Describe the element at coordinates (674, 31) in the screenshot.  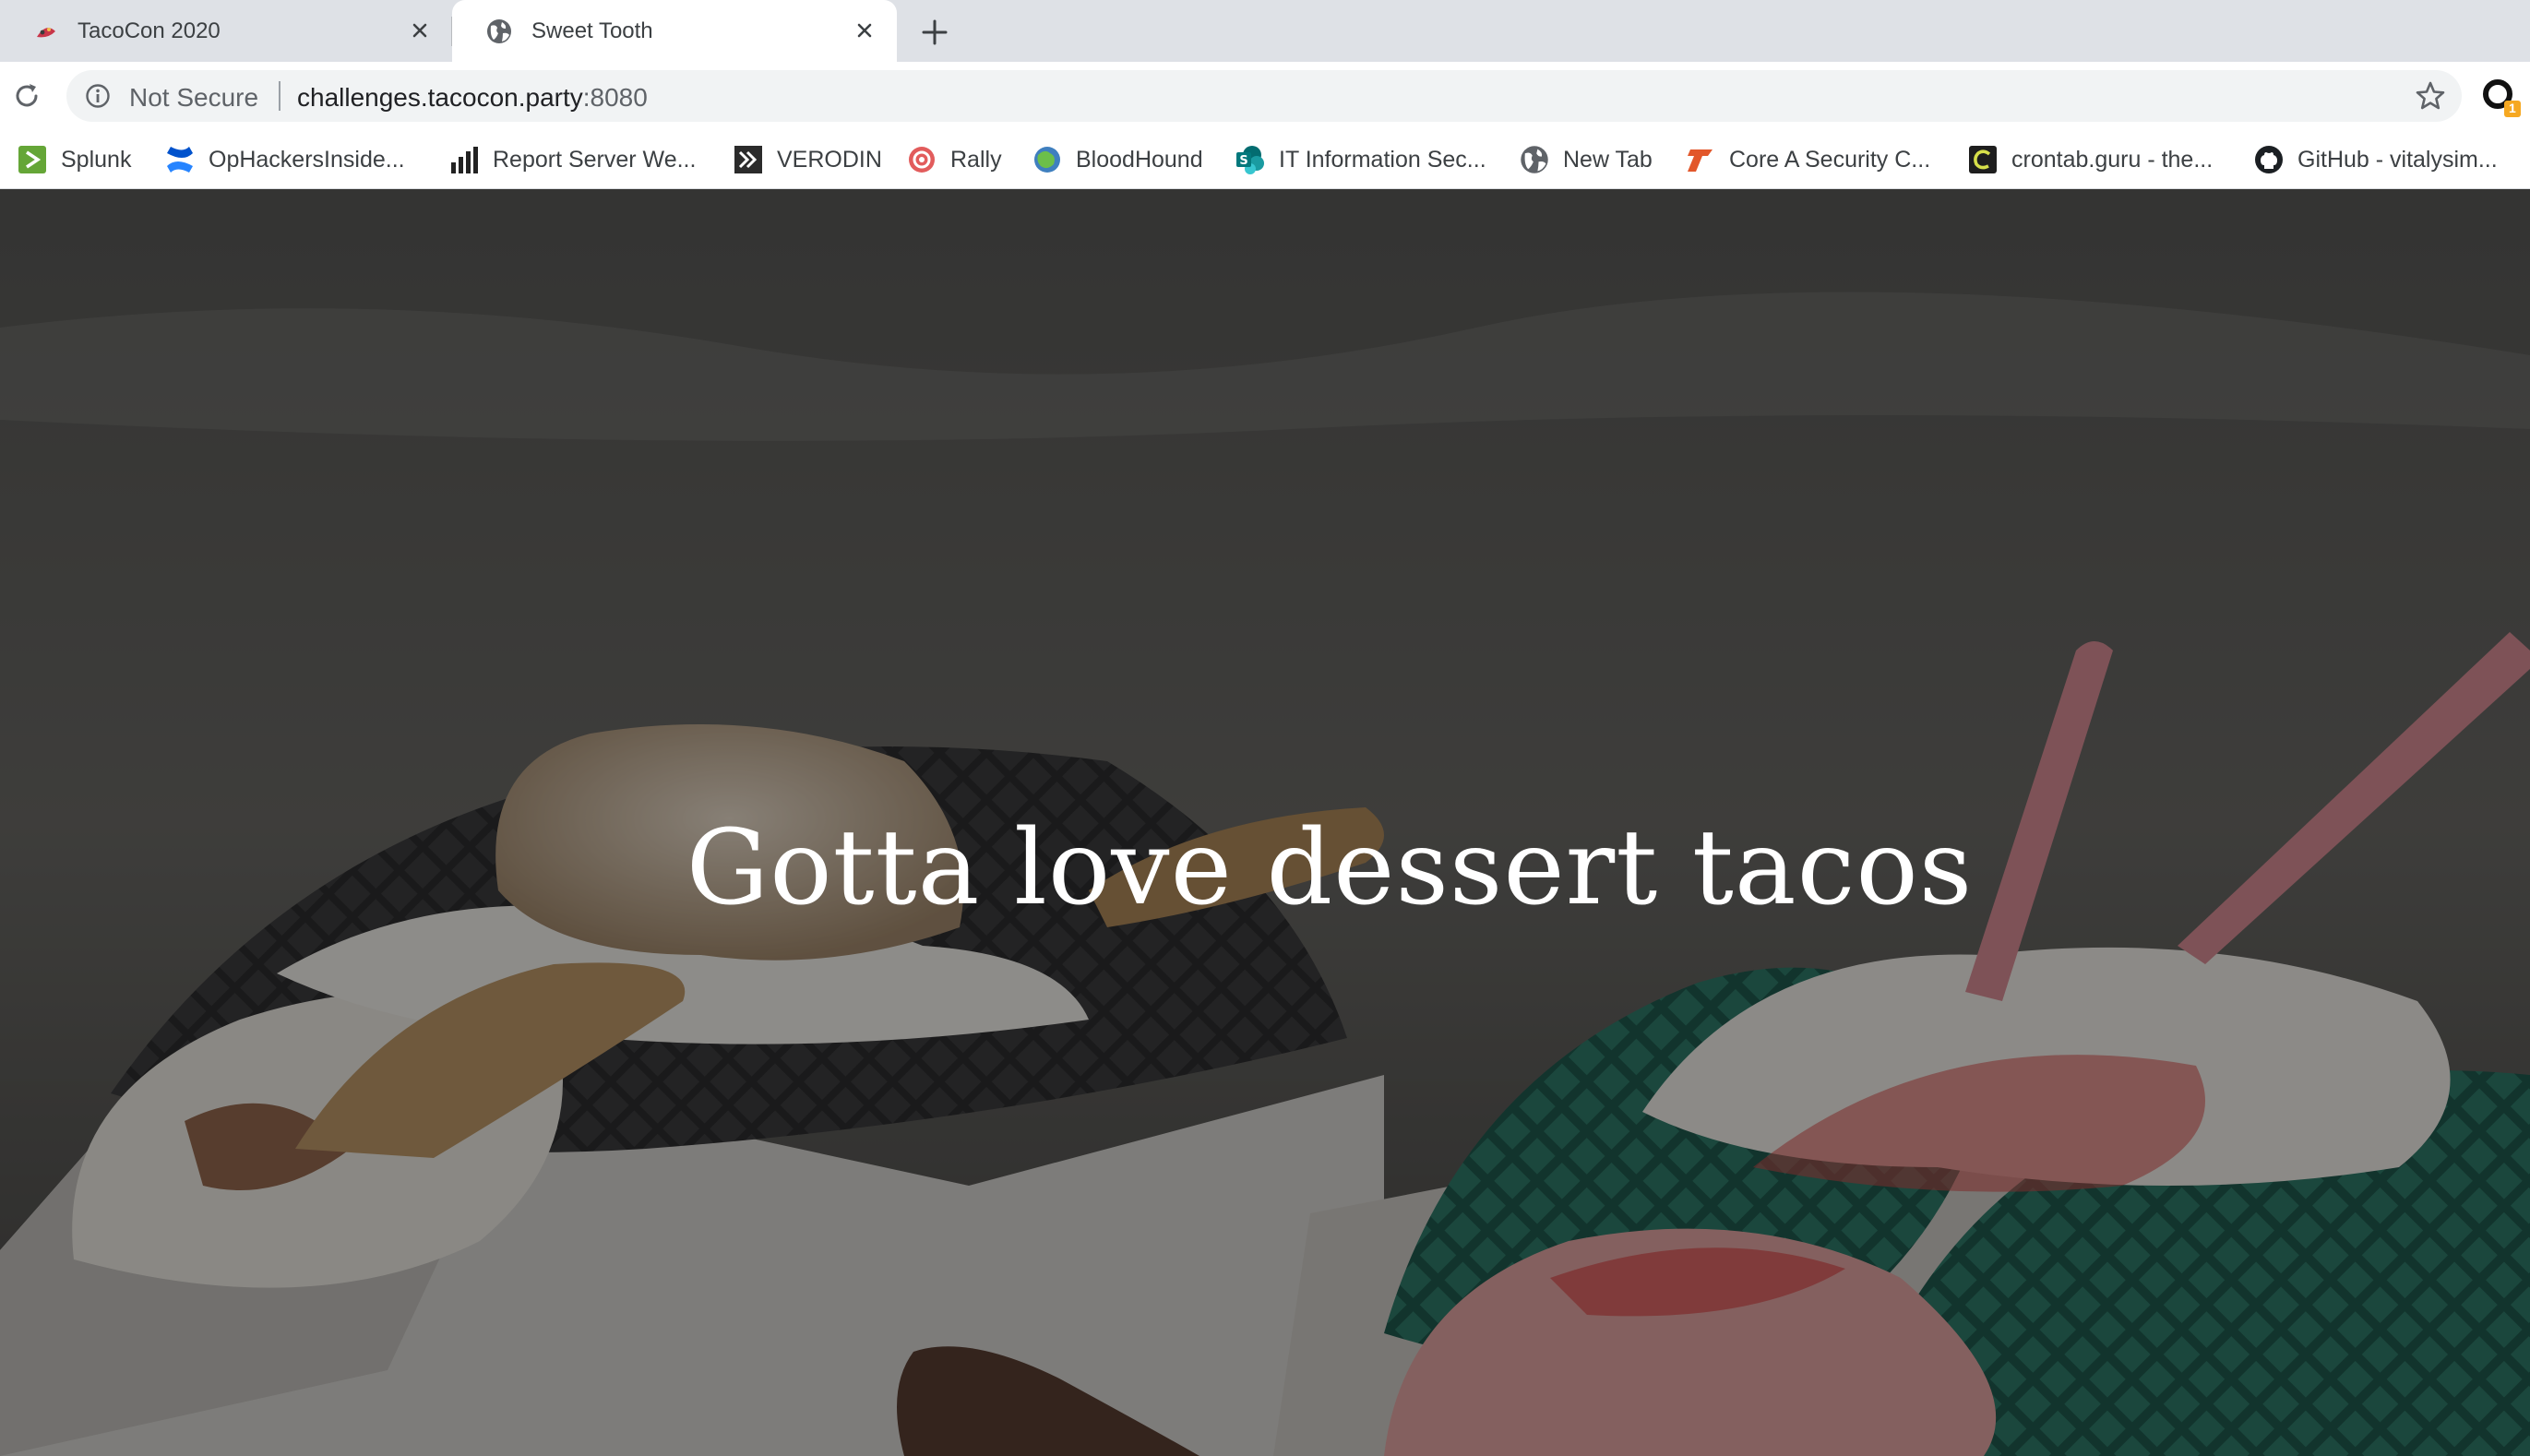
I see `tab-sweet-tooth: Sweet Tooth` at that location.